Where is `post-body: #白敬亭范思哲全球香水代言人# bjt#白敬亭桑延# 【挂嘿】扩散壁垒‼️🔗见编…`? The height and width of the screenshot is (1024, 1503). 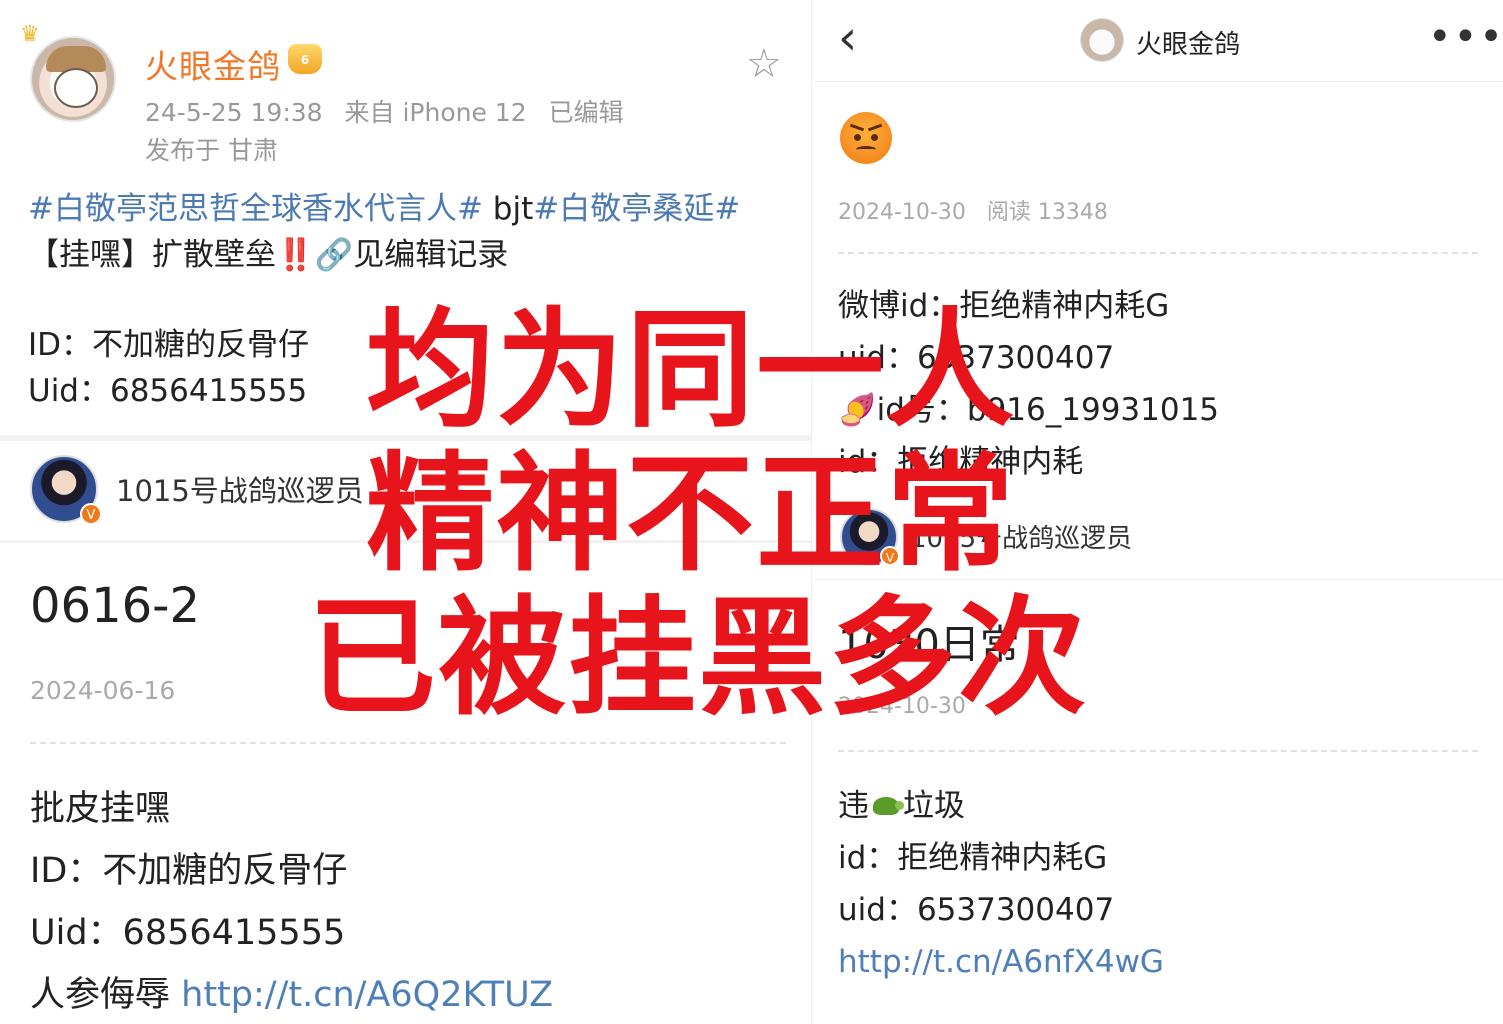 post-body: #白敬亭范思哲全球香水代言人# bjt#白敬亭桑延# 【挂嘿】扩散壁垒‼️🔗见编… is located at coordinates (413, 232).